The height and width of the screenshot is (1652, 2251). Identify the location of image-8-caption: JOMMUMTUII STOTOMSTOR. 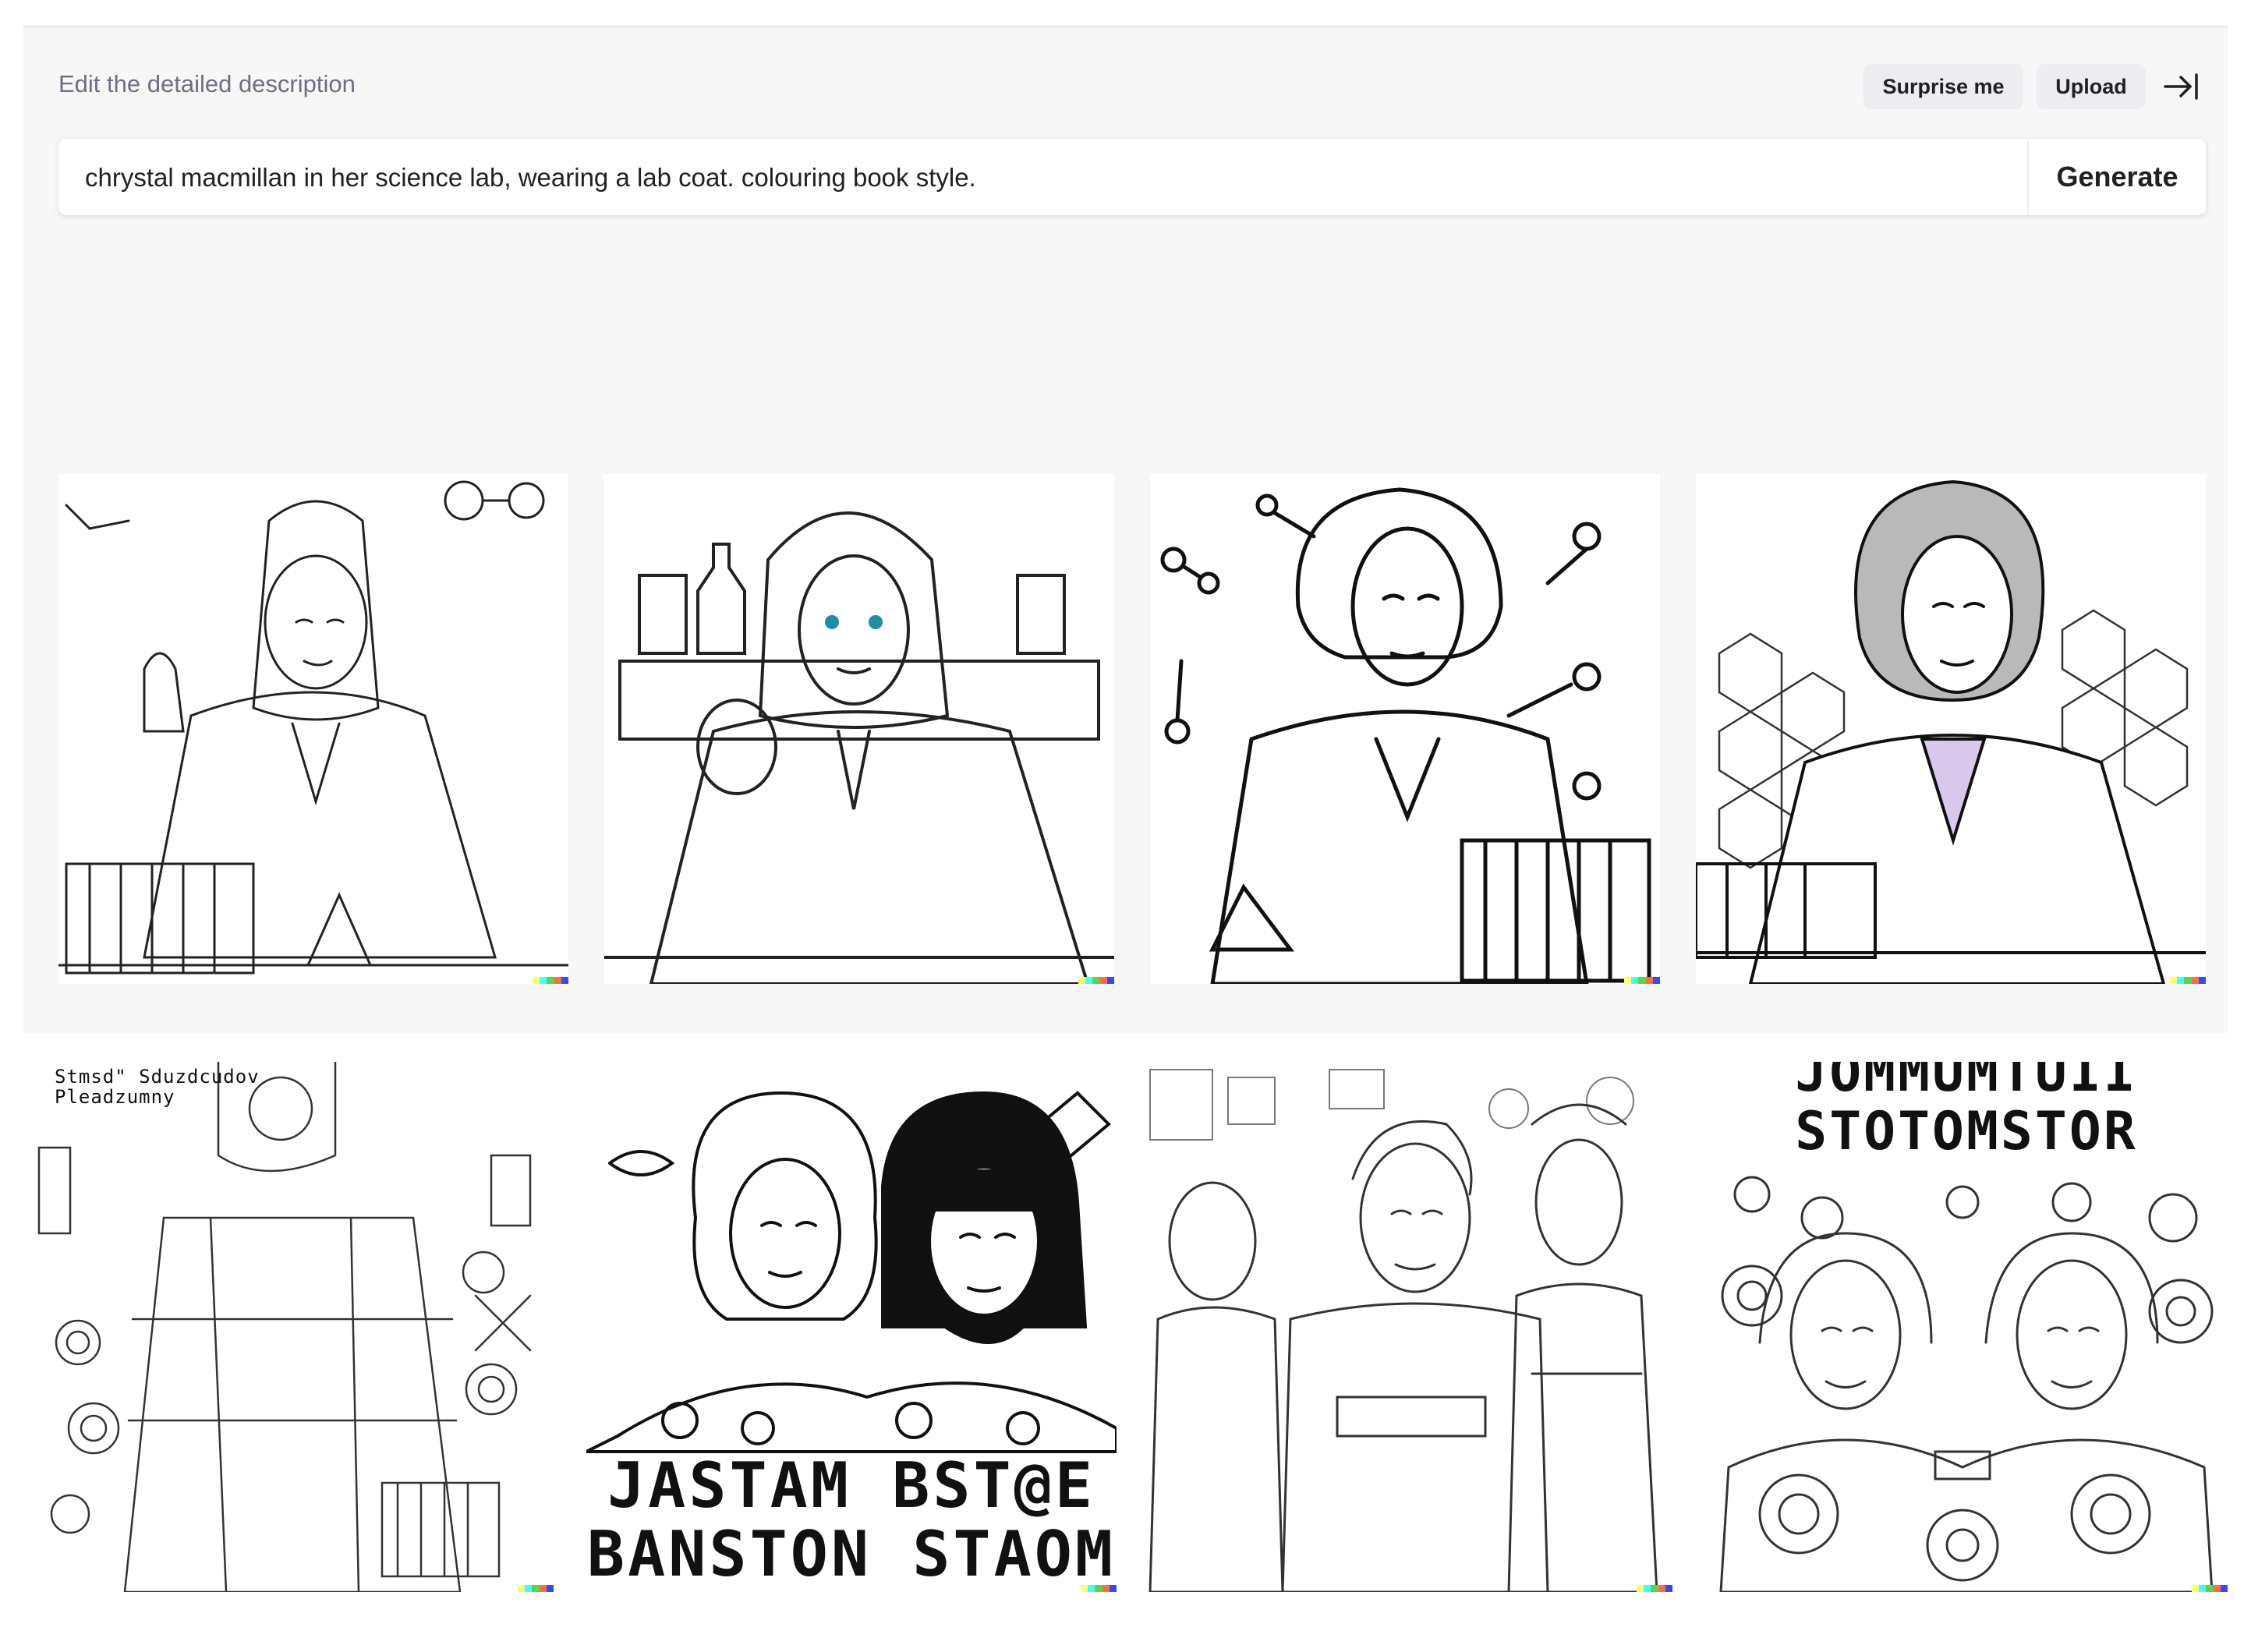
(1966, 1112).